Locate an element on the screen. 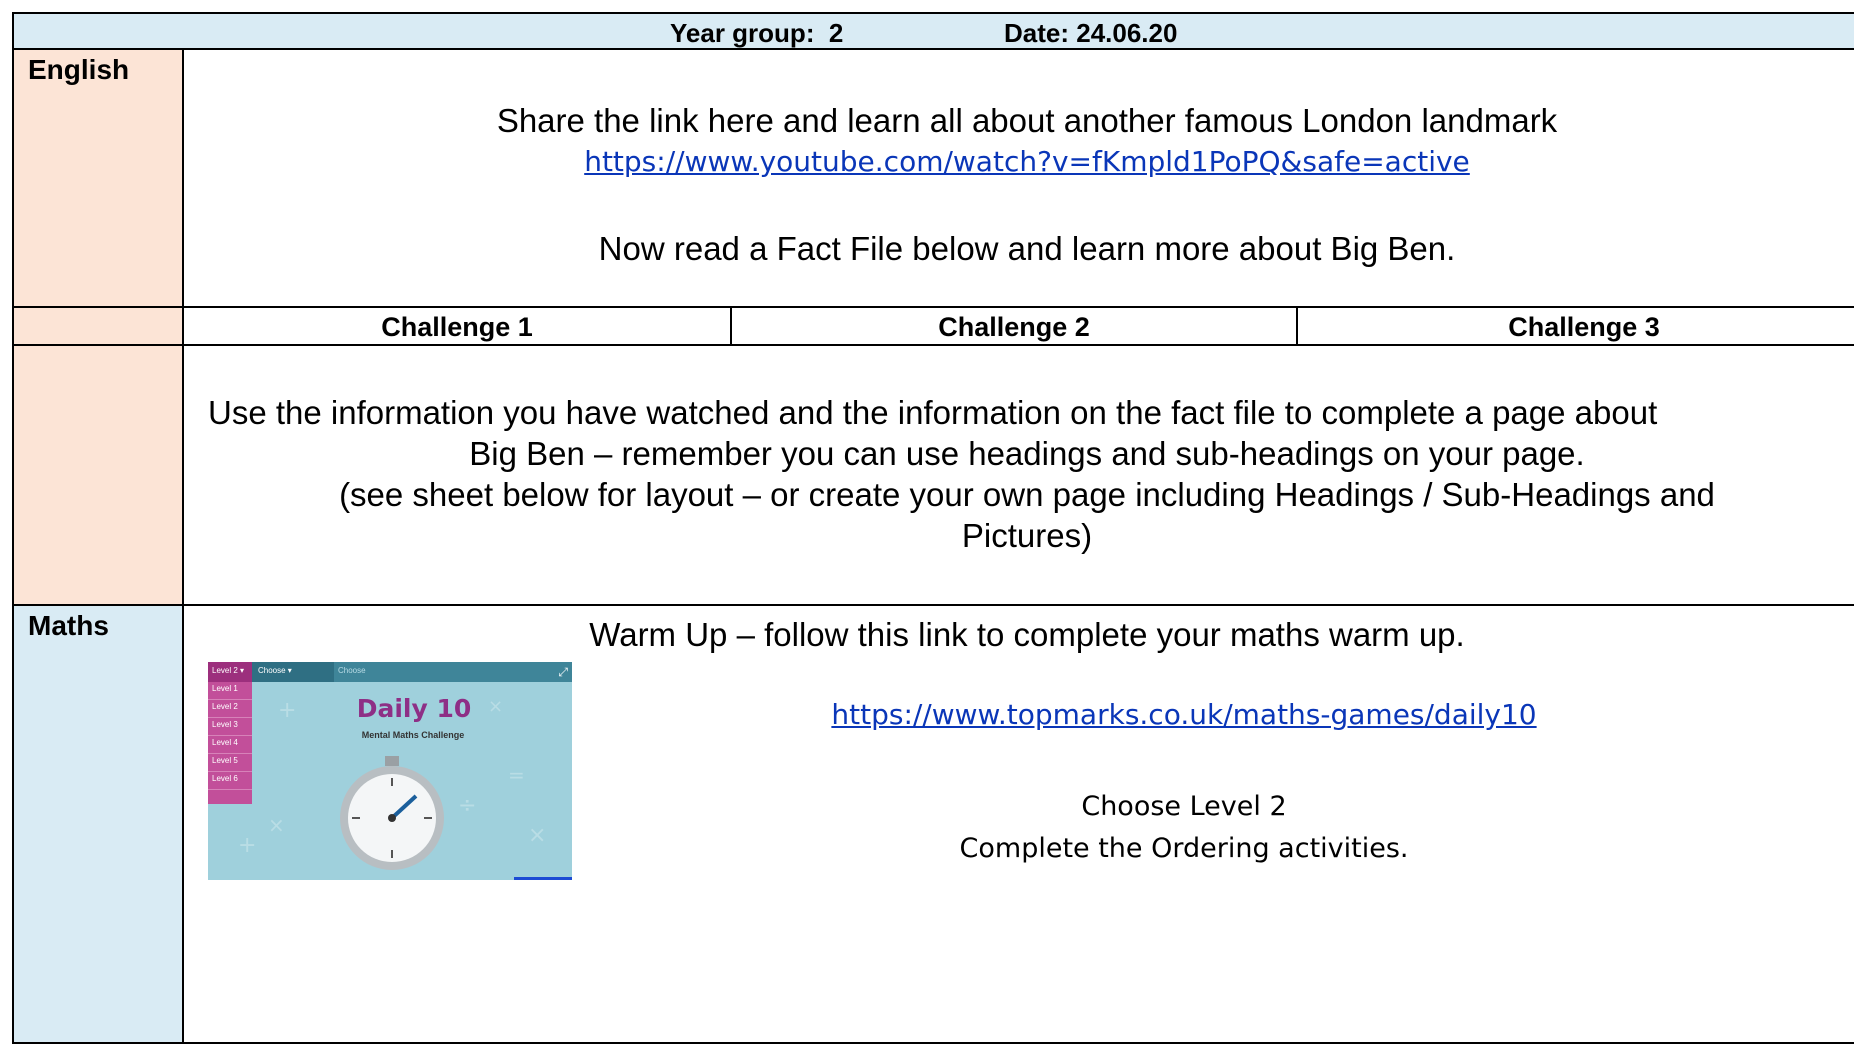 Image resolution: width=1854 pixels, height=1044 pixels. challenge-3-header: Challenge 3 is located at coordinates (1575, 326).